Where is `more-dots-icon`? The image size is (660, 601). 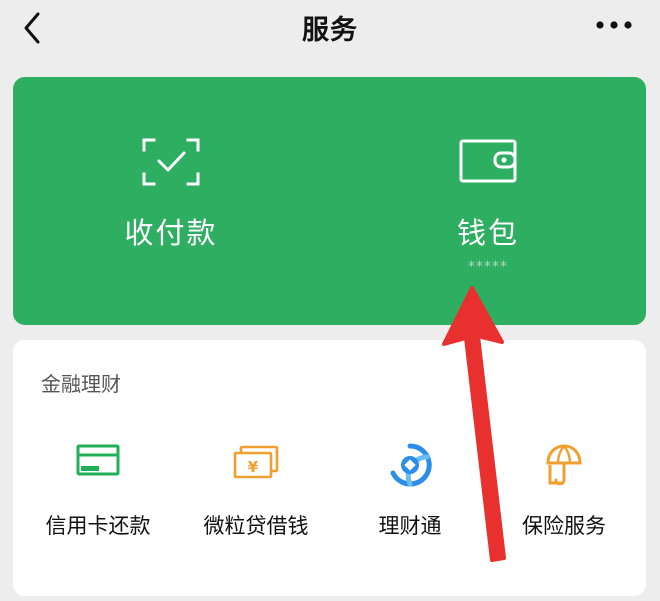
more-dots-icon is located at coordinates (614, 25).